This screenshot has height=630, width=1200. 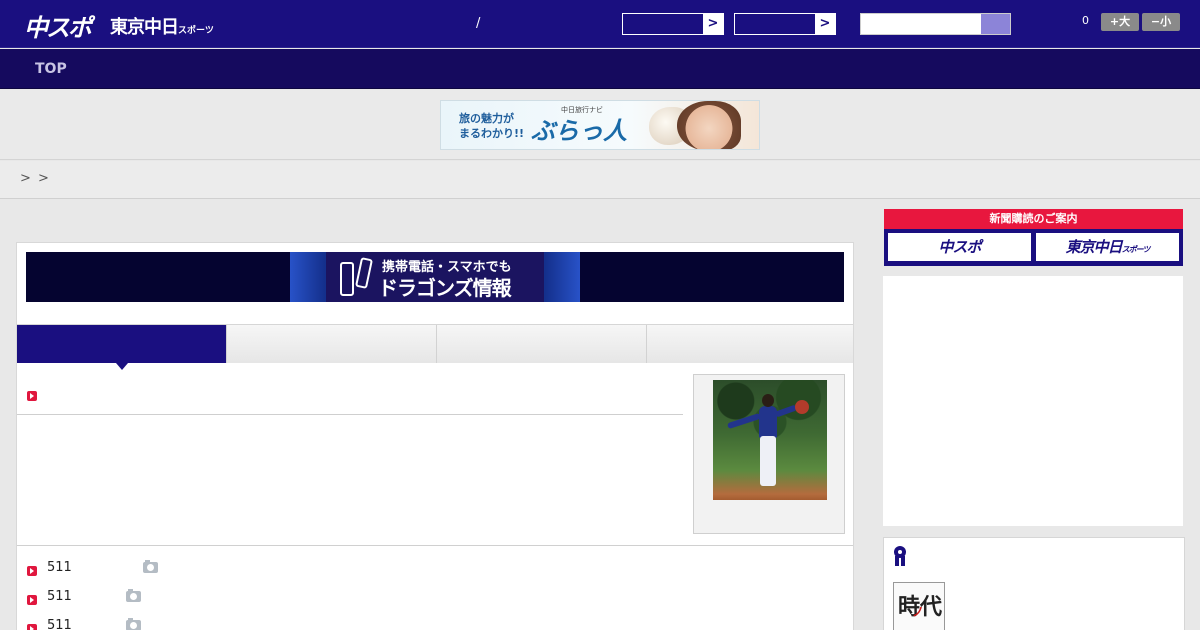 What do you see at coordinates (445, 288) in the screenshot?
I see `banner-line2: ドラゴンズ情報` at bounding box center [445, 288].